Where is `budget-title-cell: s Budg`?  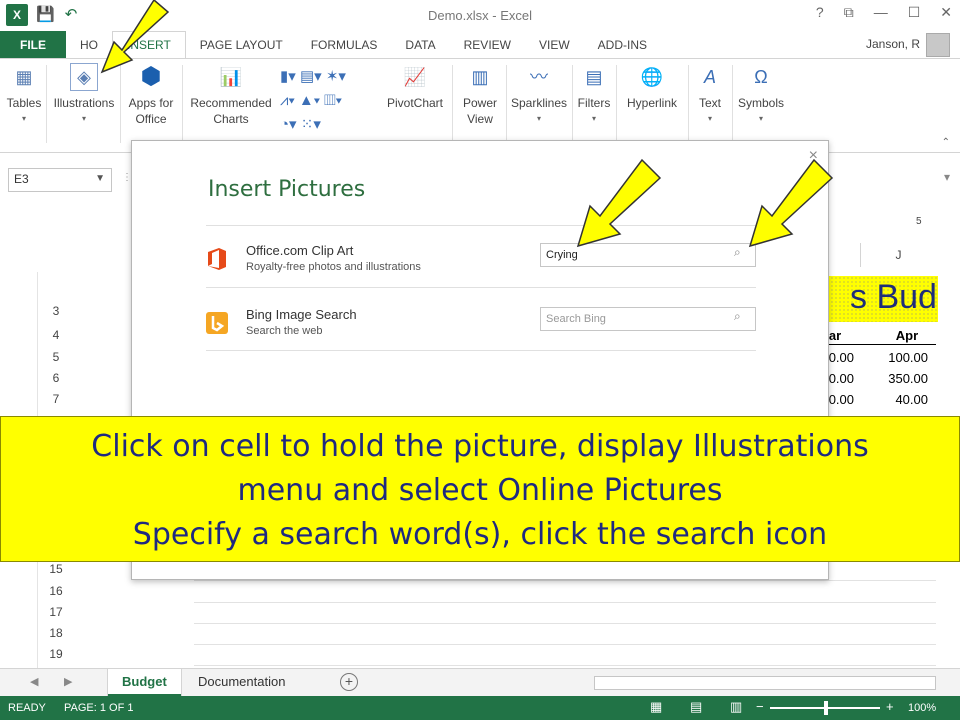 budget-title-cell: s Budg is located at coordinates (882, 299).